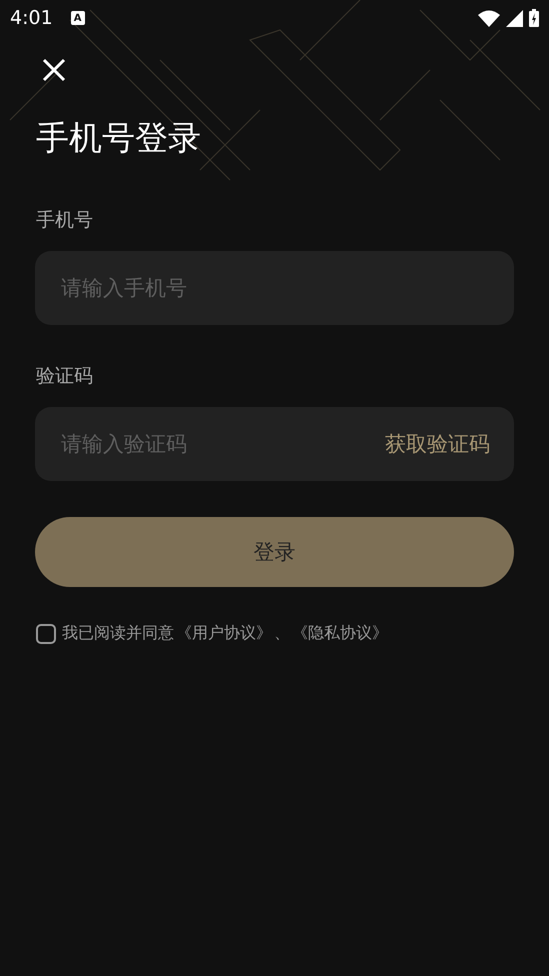  I want to click on phone-input-field: 请输入手机号, so click(274, 288).